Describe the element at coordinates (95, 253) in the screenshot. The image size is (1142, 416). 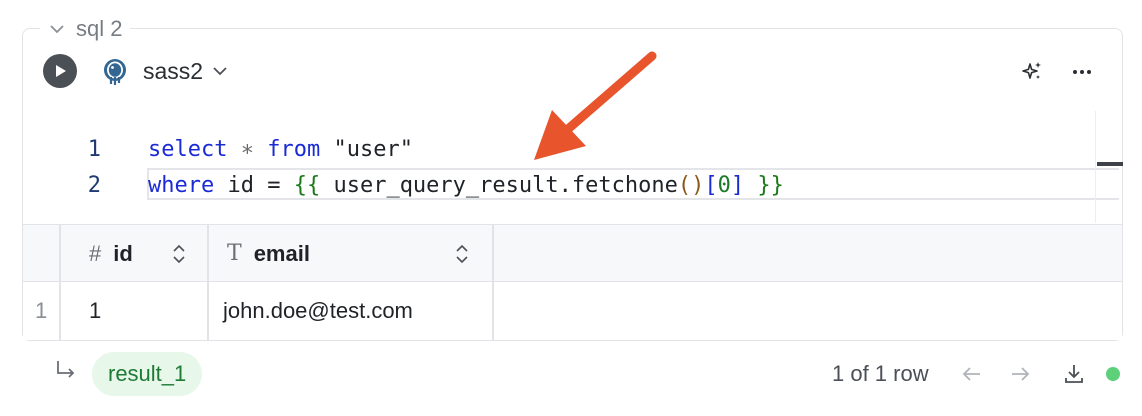
I see `number-type-icon: #` at that location.